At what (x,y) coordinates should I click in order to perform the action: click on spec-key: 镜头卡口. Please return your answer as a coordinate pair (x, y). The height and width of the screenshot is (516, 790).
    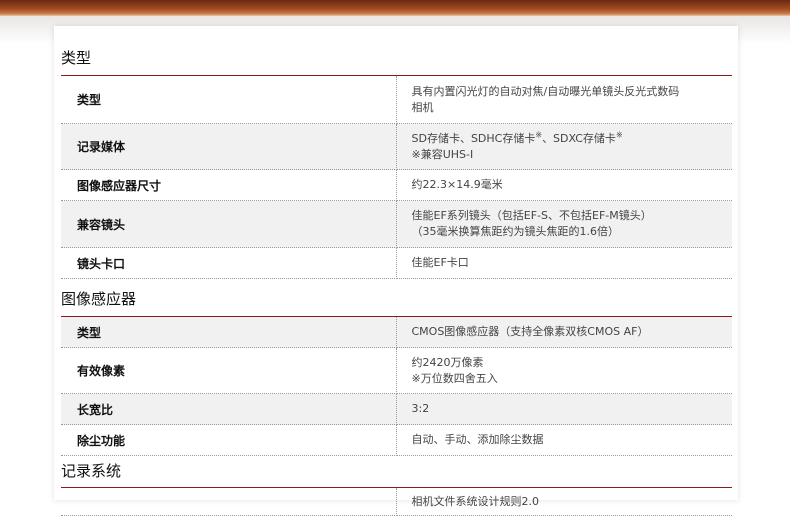
    Looking at the image, I should click on (229, 263).